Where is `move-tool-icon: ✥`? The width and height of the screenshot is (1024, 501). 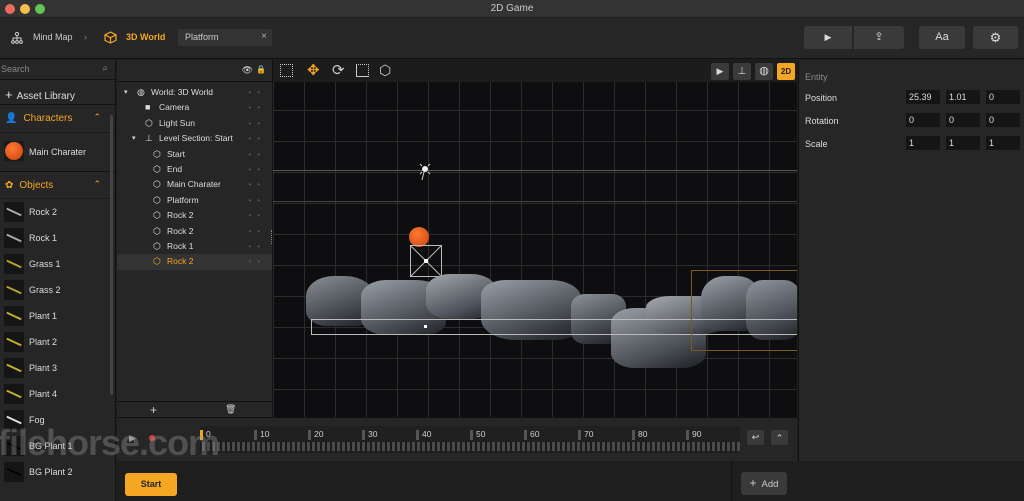 move-tool-icon: ✥ is located at coordinates (313, 70).